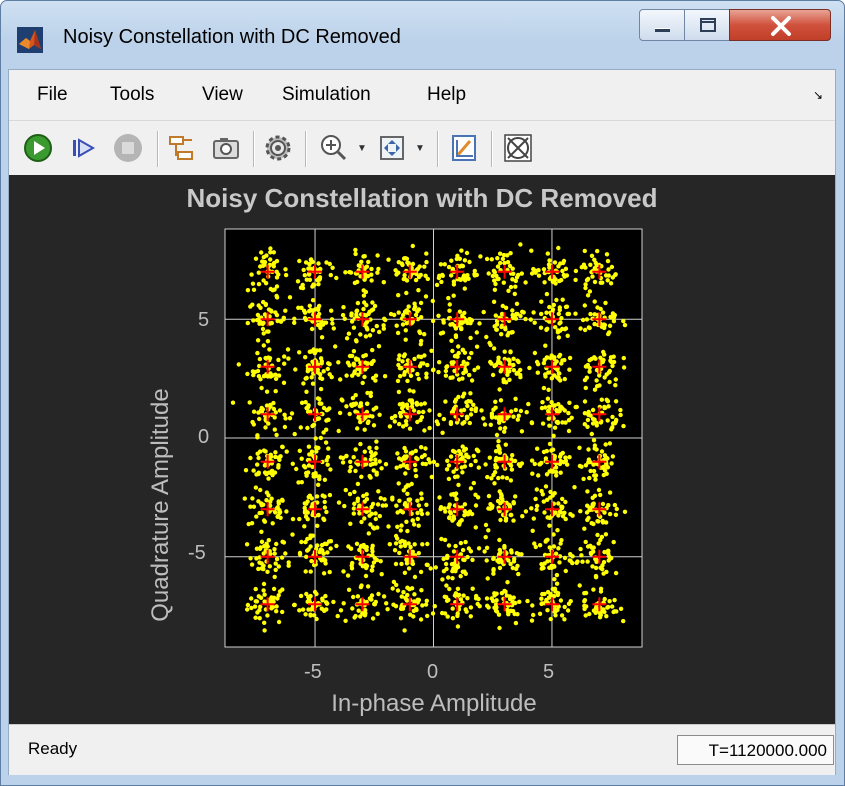  What do you see at coordinates (420, 148) in the screenshot?
I see `autoscale-dropdown-arrow-icon: ▼` at bounding box center [420, 148].